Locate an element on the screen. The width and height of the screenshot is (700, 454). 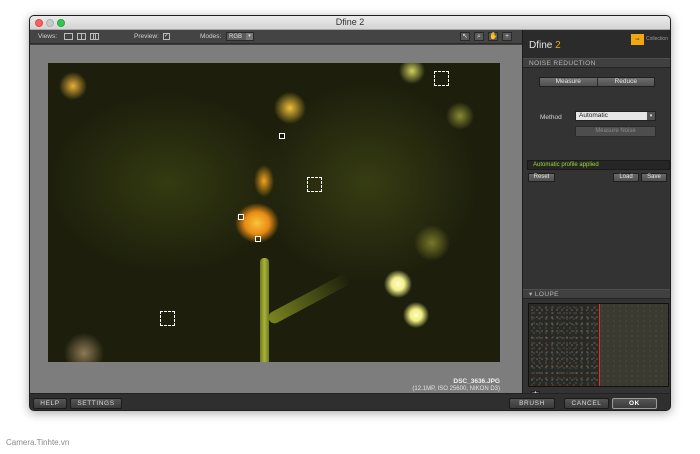
title-bar: Dfine 2 is located at coordinates (350, 23).